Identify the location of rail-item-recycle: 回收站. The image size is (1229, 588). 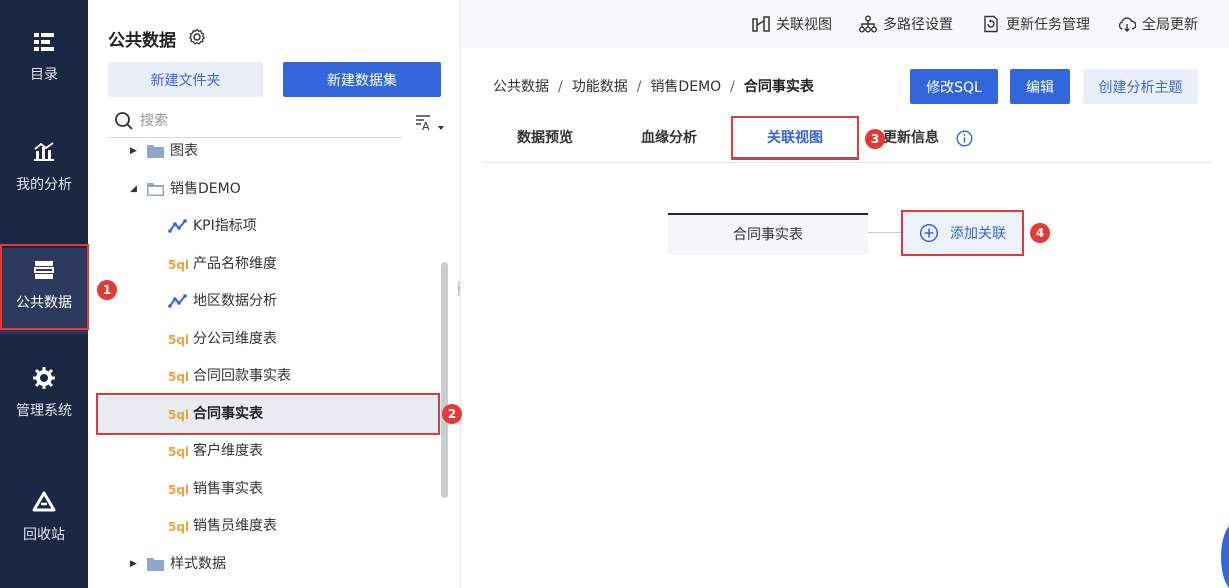
(44, 533).